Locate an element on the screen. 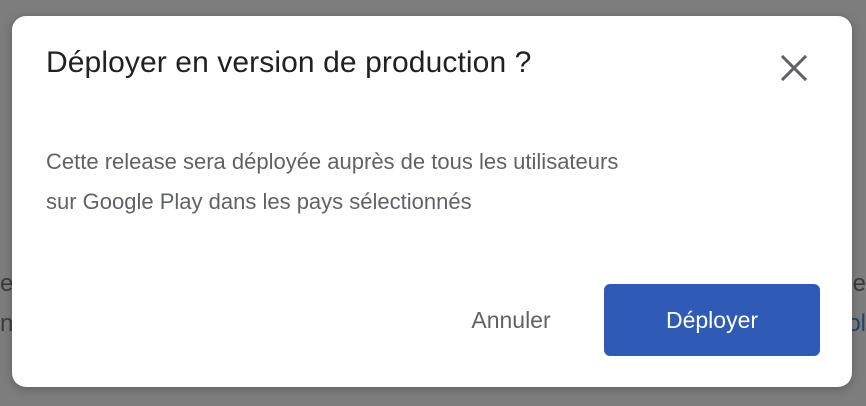 This screenshot has height=406, width=866. close-icon is located at coordinates (794, 68).